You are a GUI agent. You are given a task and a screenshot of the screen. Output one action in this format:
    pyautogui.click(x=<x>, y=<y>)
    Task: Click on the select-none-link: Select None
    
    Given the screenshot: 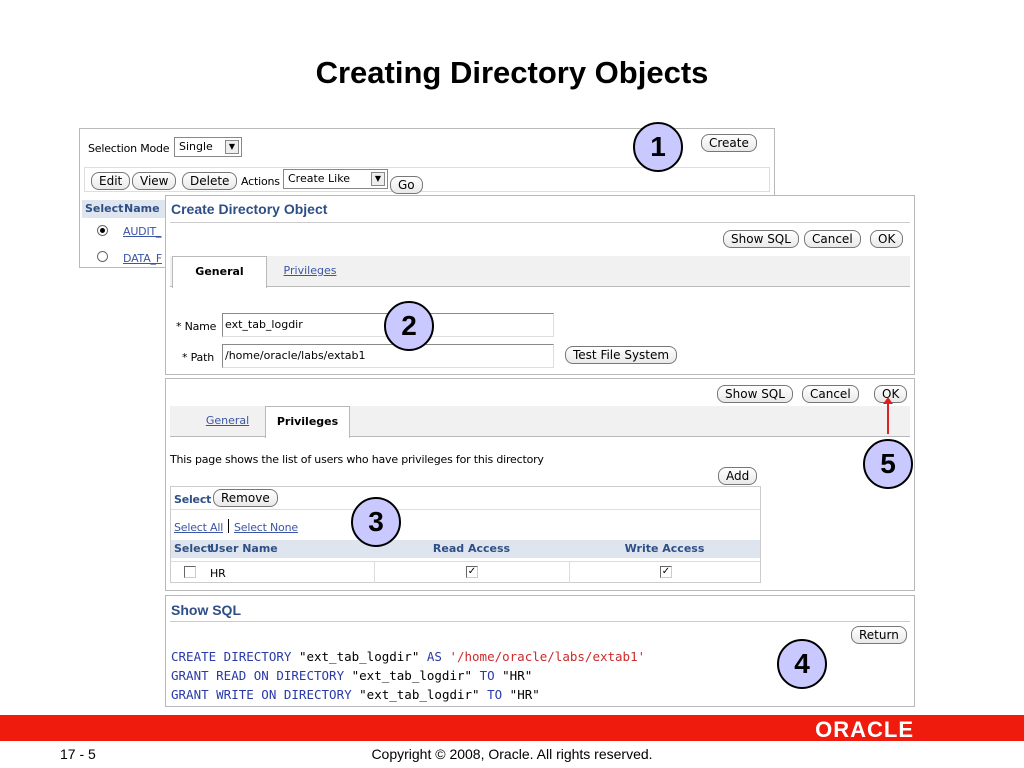 What is the action you would take?
    pyautogui.click(x=266, y=527)
    